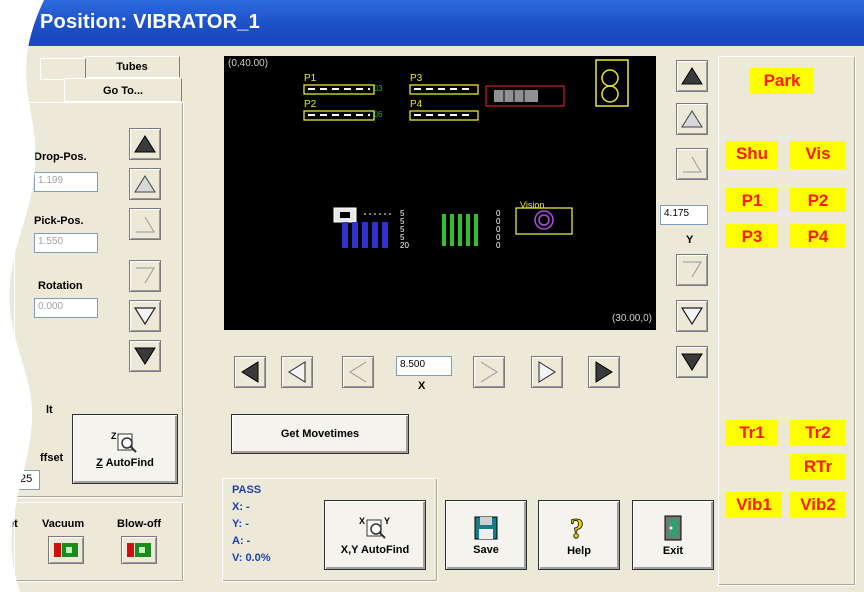 The height and width of the screenshot is (592, 864). I want to click on y-up-fast-button, so click(692, 76).